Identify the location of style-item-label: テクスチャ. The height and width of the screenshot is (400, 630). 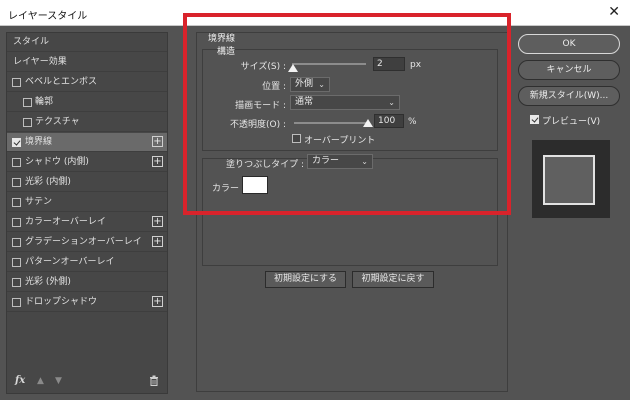
(57, 122).